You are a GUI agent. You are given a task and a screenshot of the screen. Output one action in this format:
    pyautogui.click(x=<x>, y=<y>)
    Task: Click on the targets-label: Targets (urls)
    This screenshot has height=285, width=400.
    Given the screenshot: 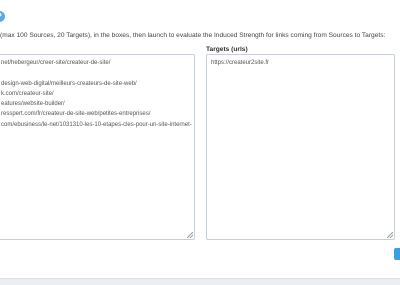 What is the action you would take?
    pyautogui.click(x=227, y=49)
    